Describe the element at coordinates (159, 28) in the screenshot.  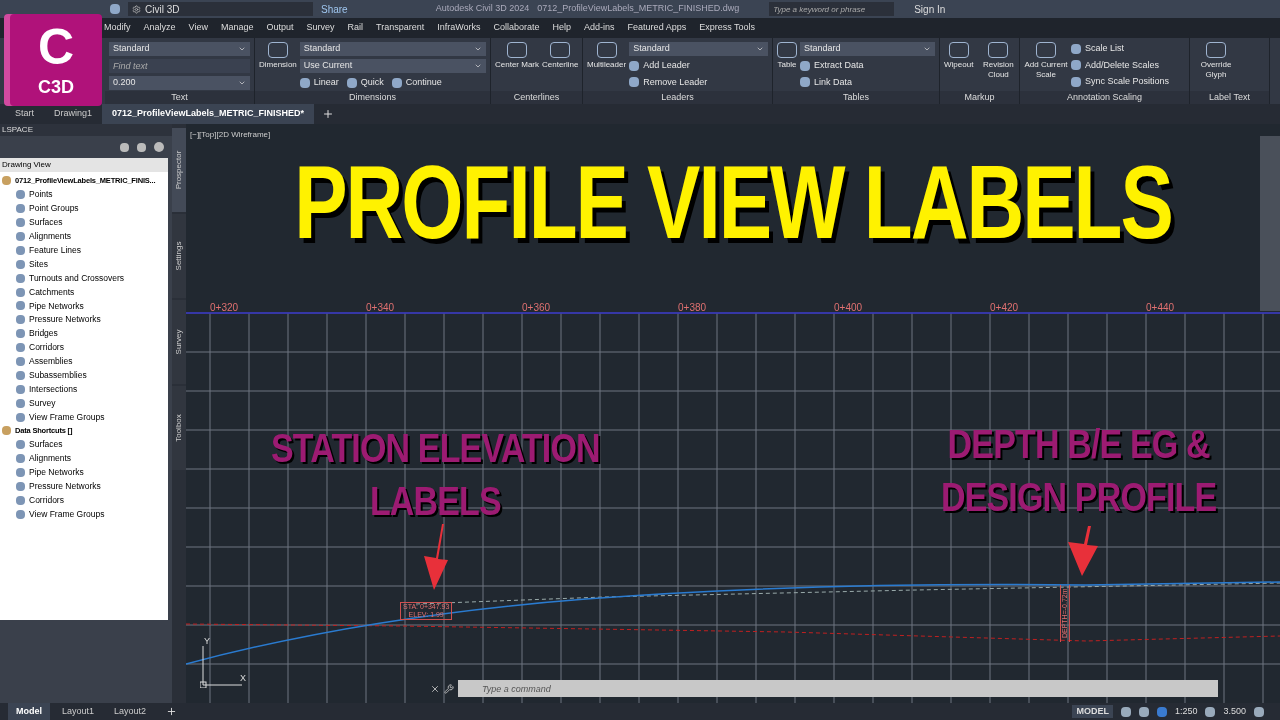
I see `ribbon-tab: Analyze` at that location.